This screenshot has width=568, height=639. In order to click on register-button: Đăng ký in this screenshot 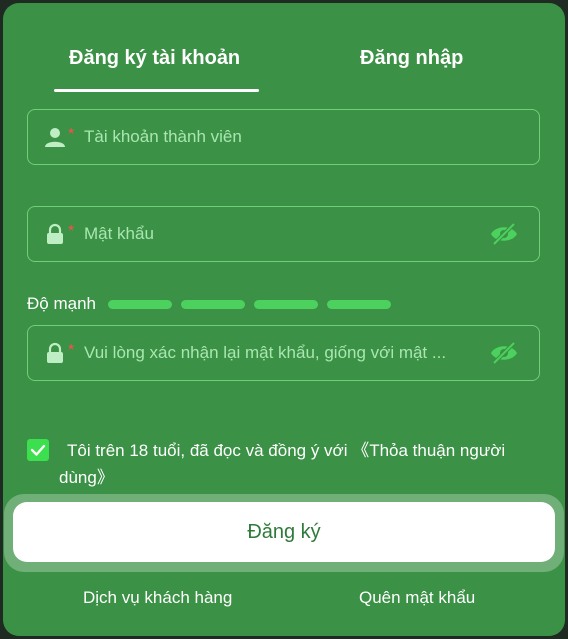, I will do `click(284, 532)`.